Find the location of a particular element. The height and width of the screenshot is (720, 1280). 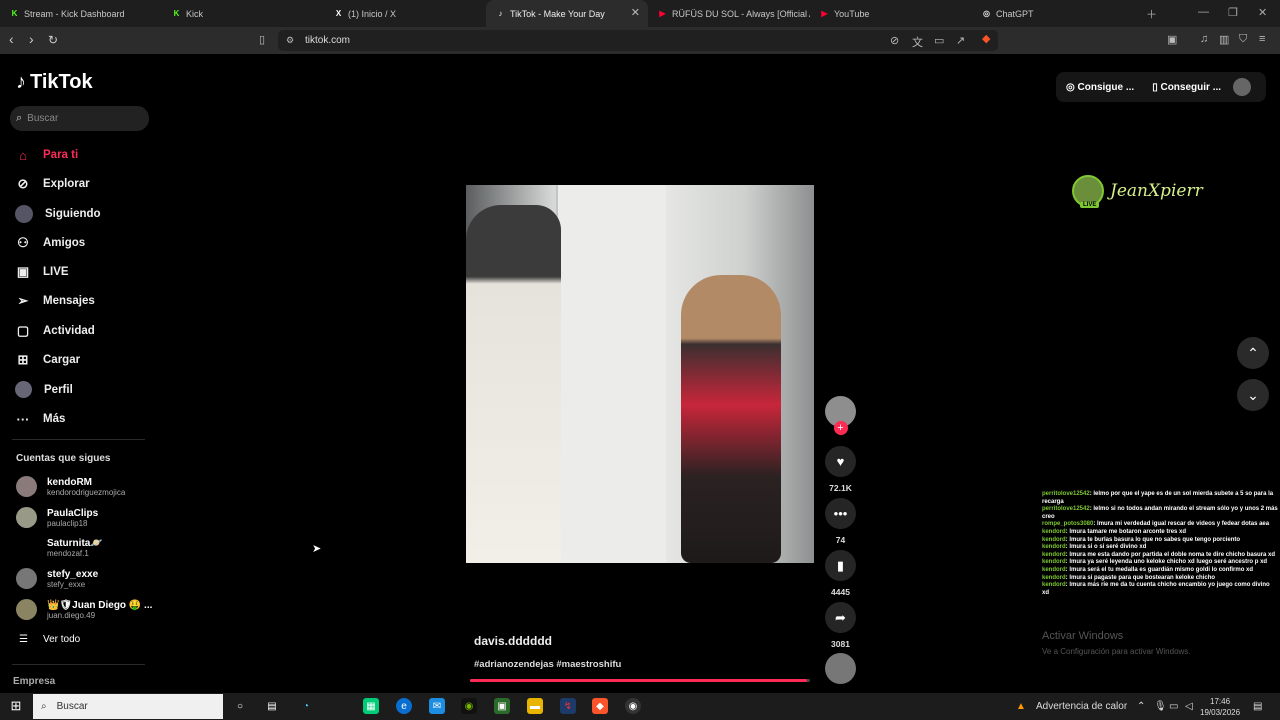

back-icon: ‹ is located at coordinates (11, 39).